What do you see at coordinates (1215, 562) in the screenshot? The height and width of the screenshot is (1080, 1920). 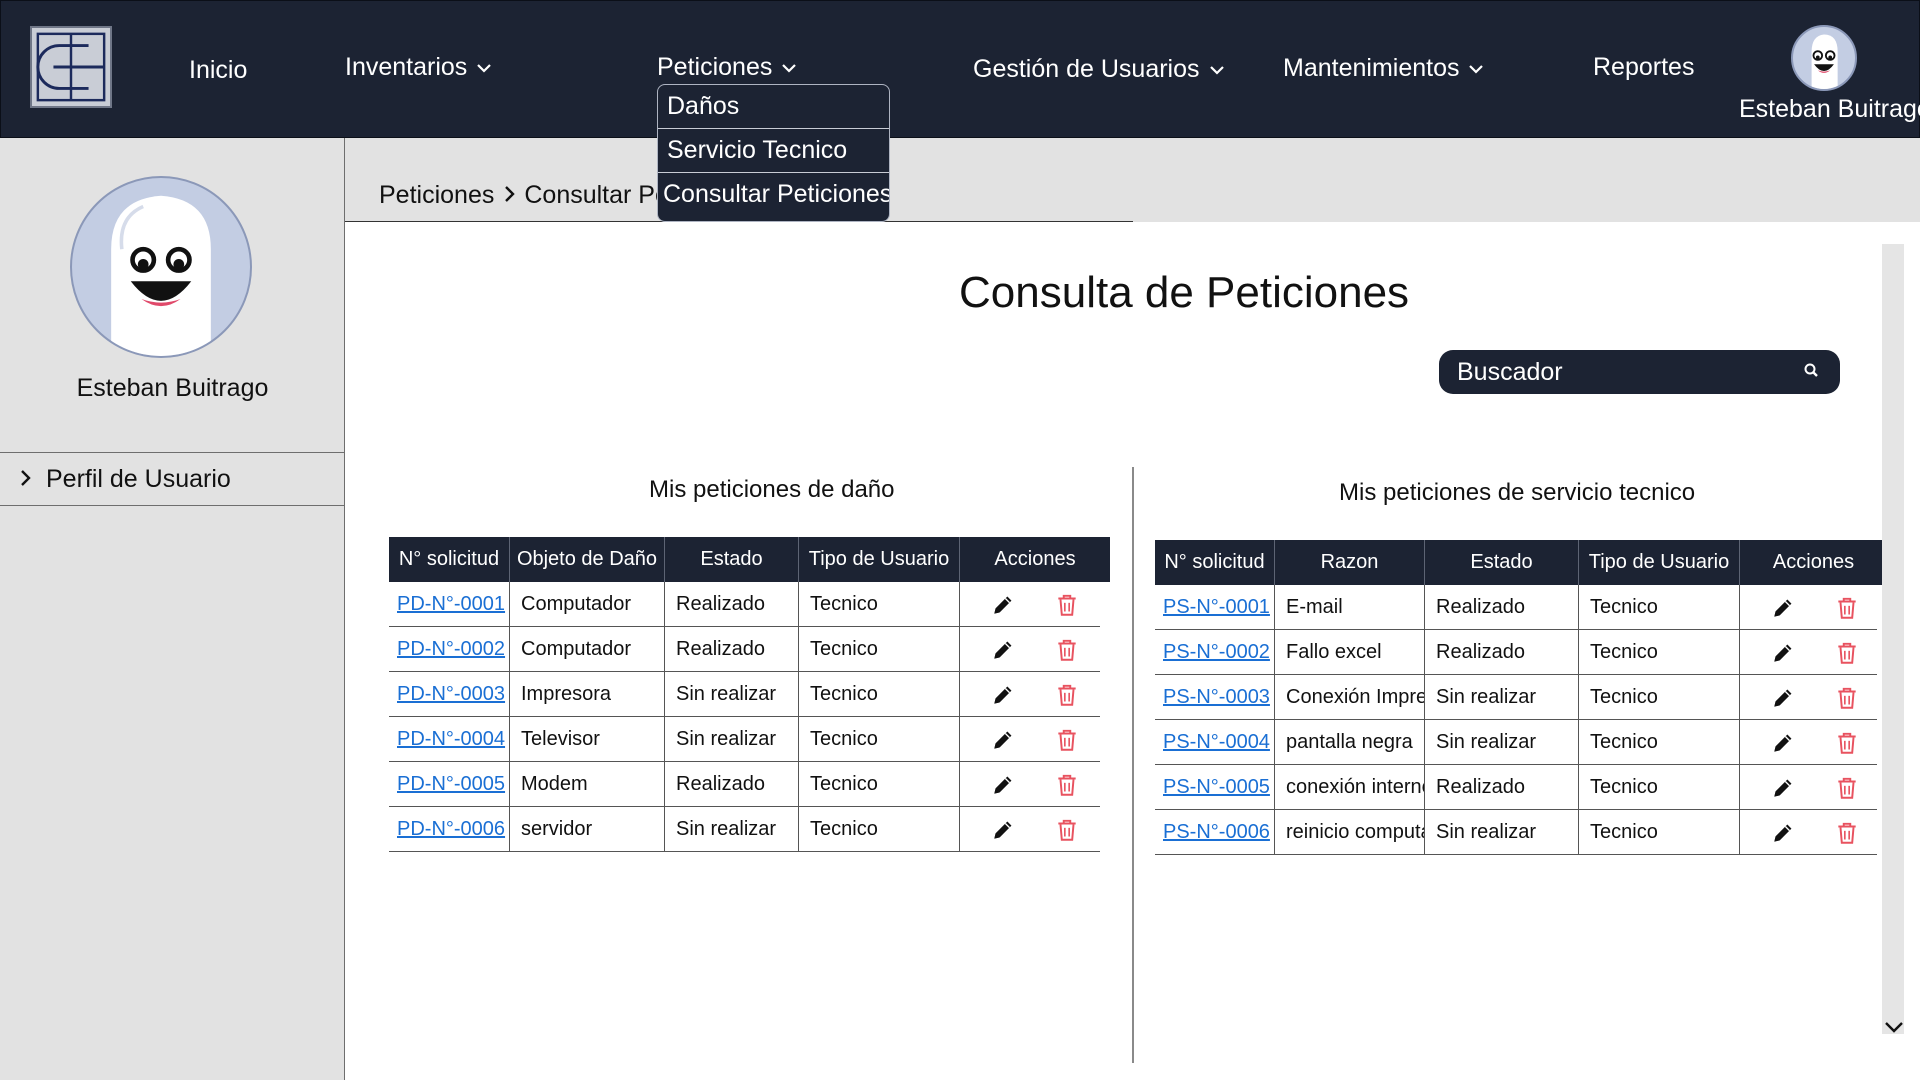 I see `column-header: N° solicitud` at bounding box center [1215, 562].